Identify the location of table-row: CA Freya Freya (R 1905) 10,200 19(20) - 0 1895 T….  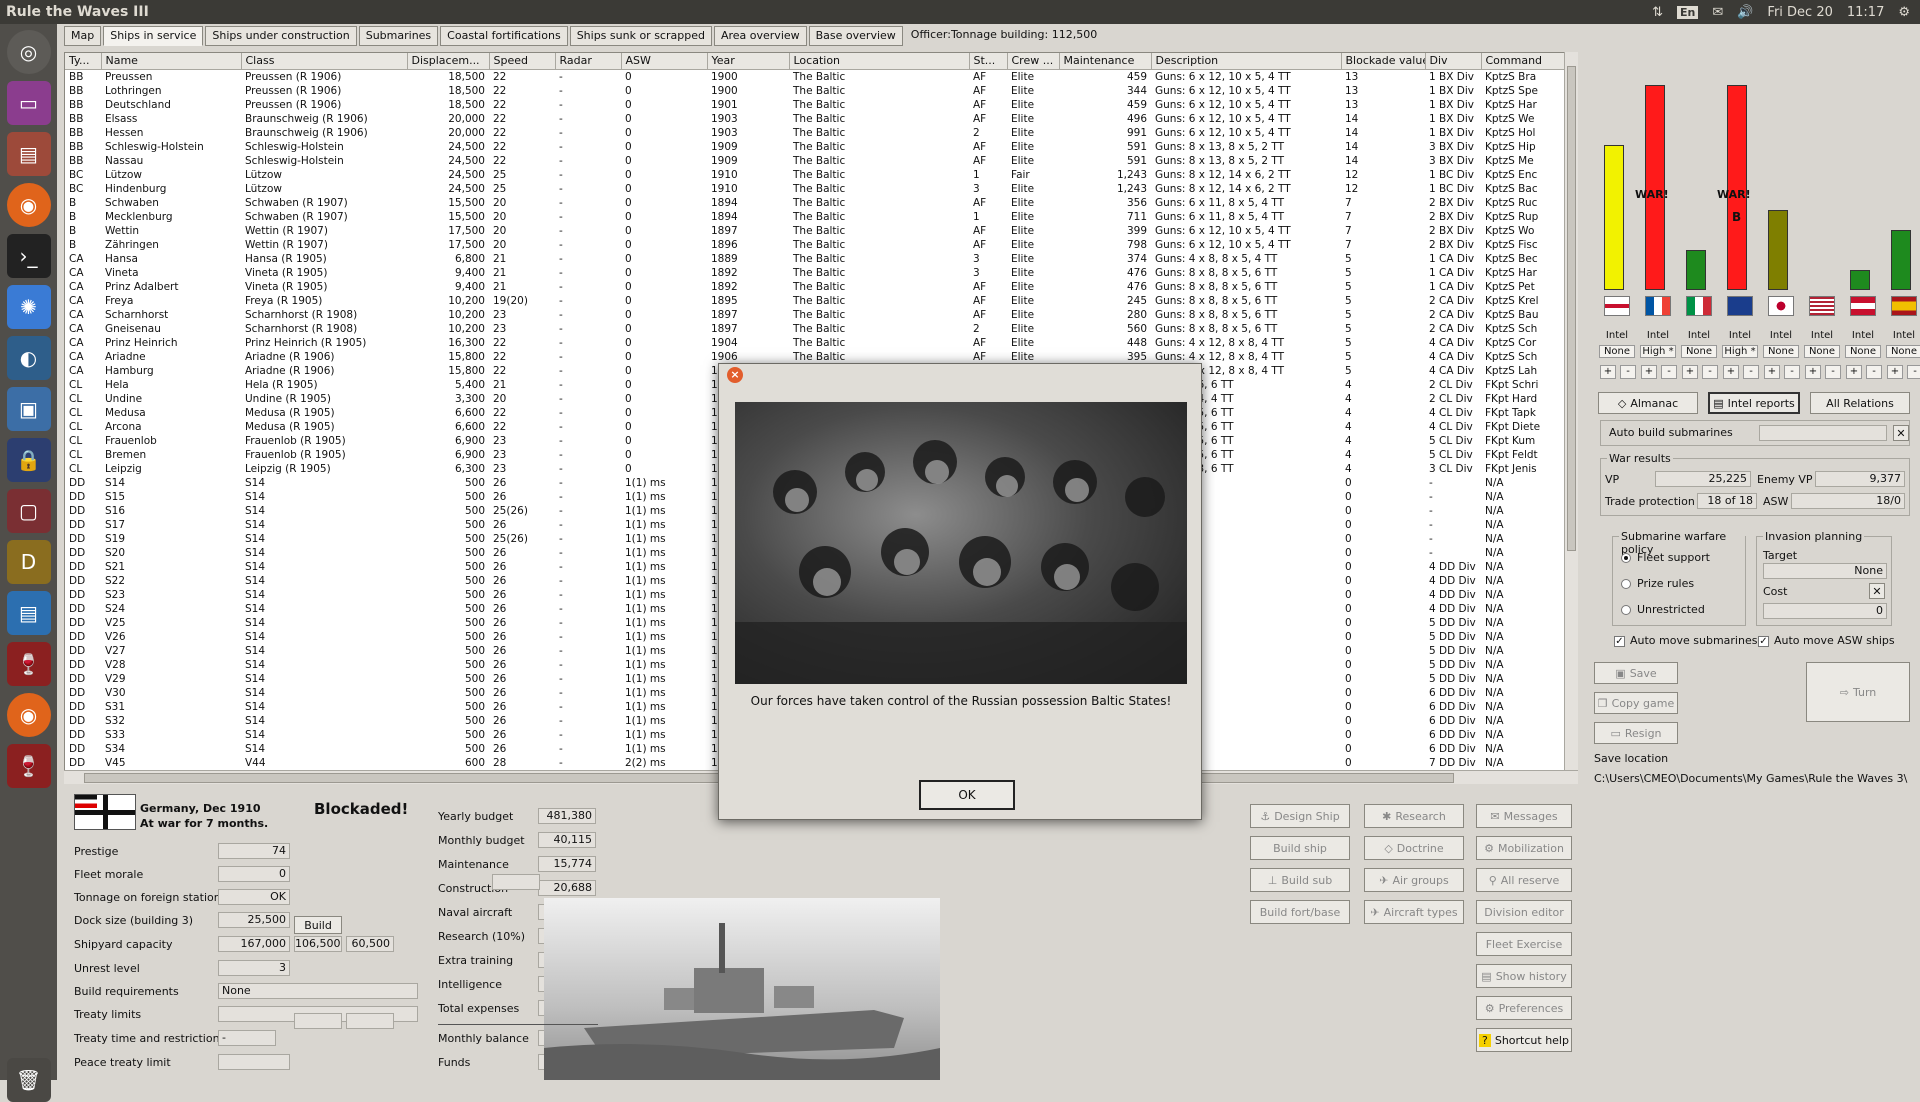
(821, 301).